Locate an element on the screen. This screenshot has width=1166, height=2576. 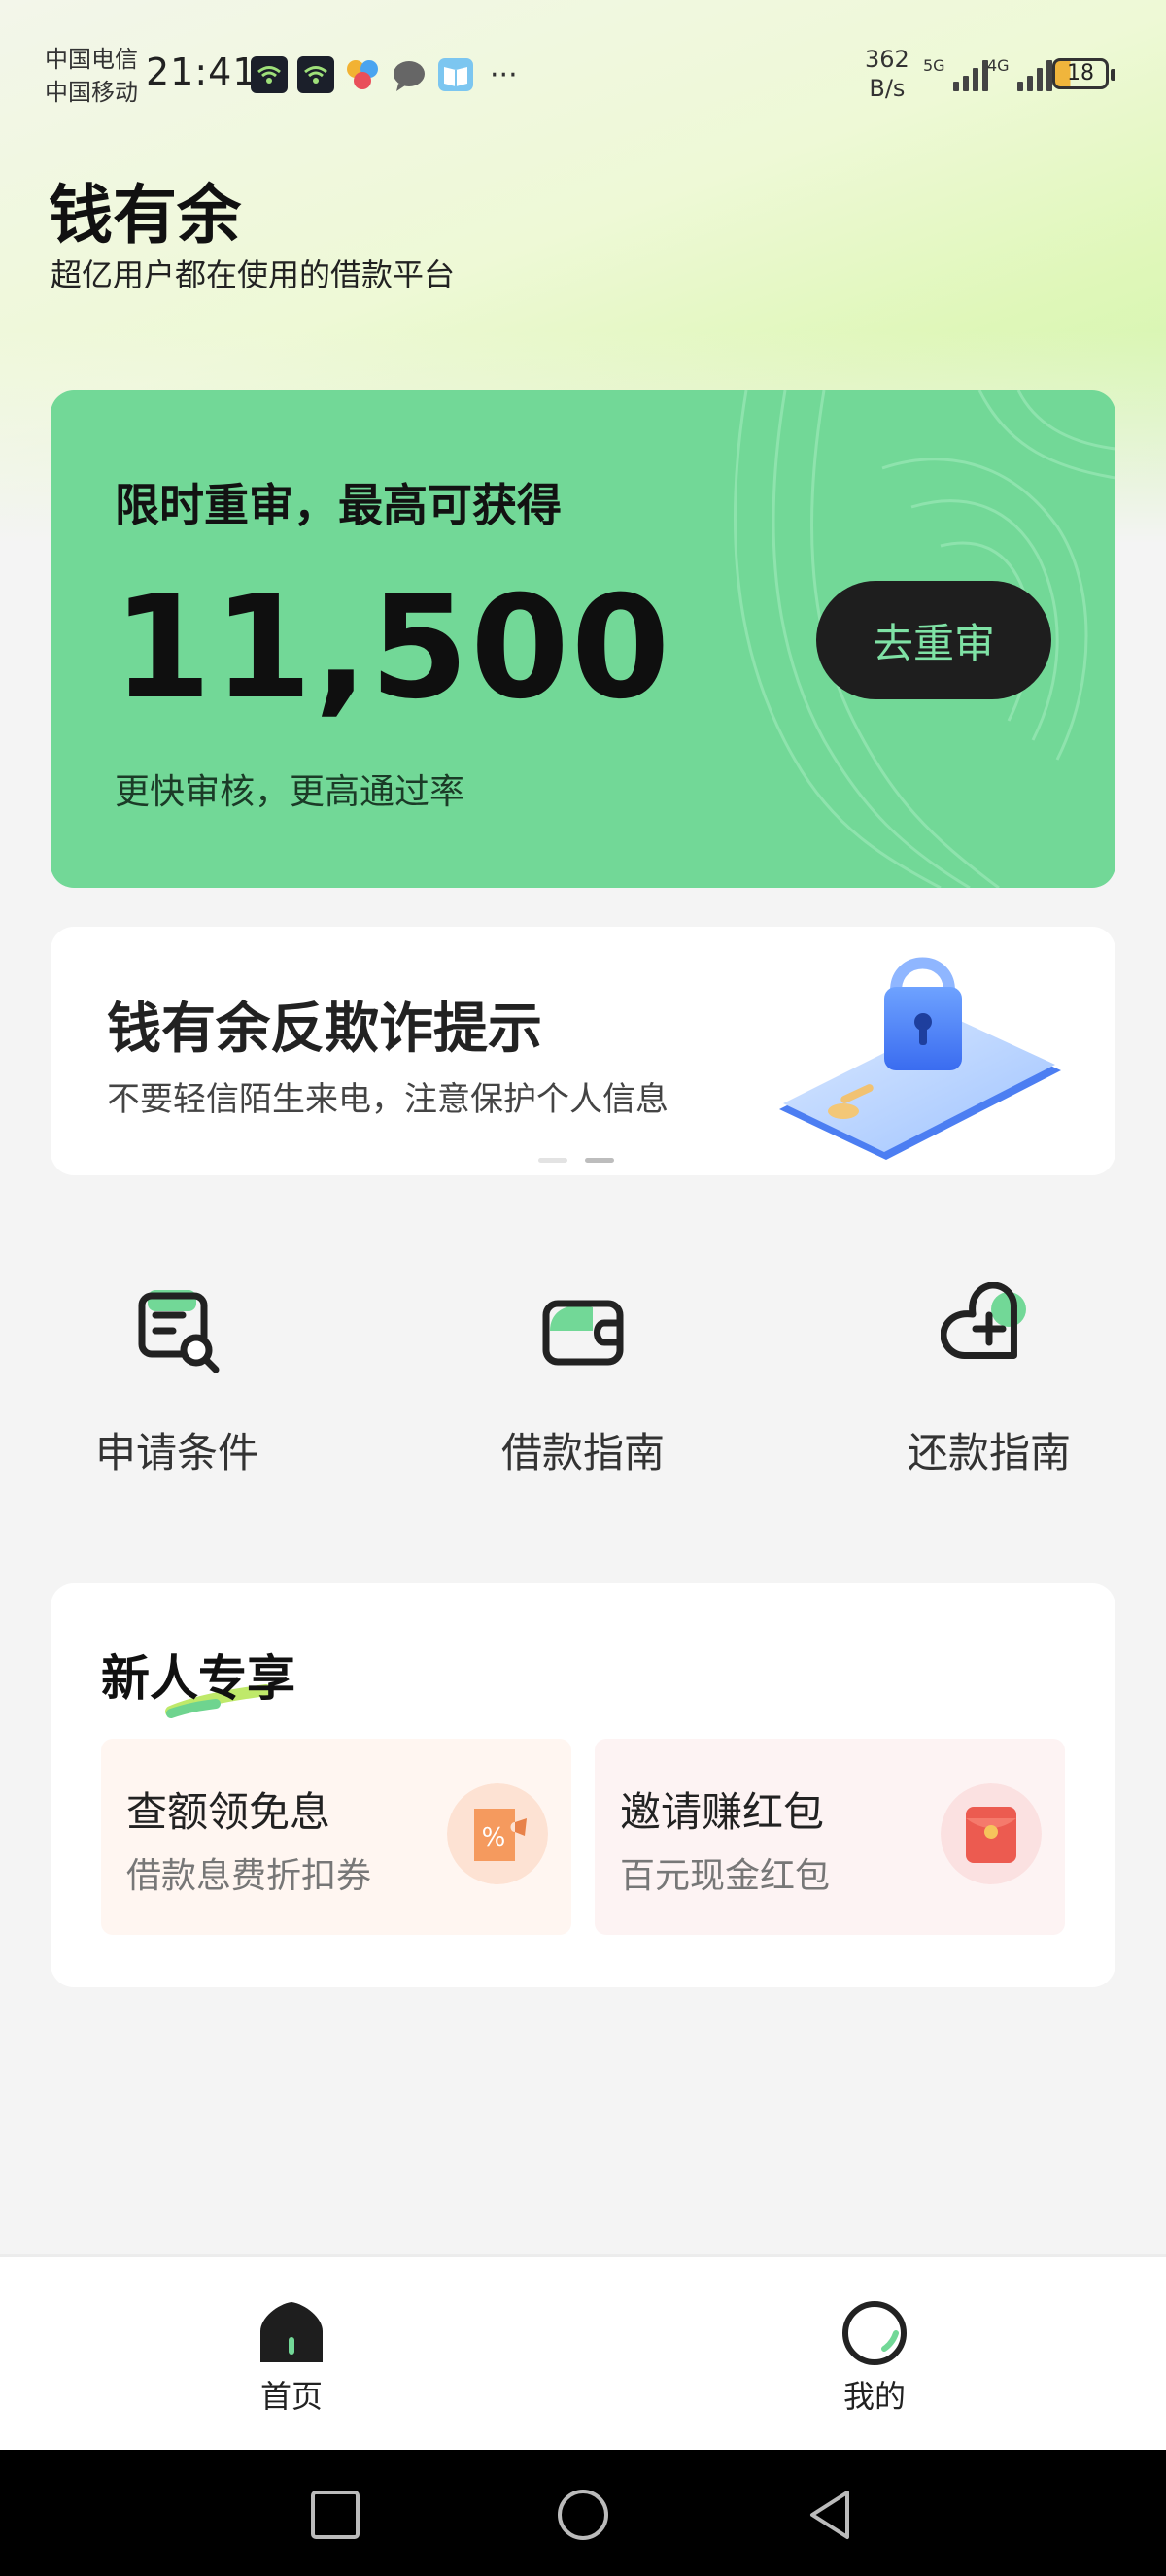
app-subtitle: 超亿用户都在使用的借款平台 is located at coordinates (253, 274).